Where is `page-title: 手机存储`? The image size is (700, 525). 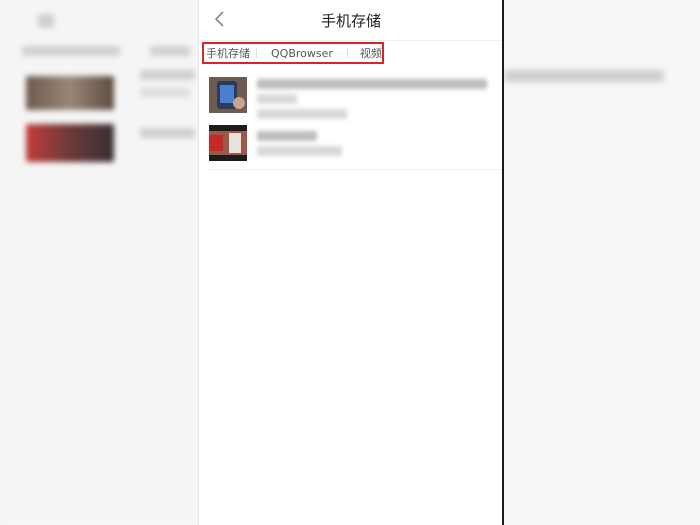 page-title: 手机存储 is located at coordinates (350, 21).